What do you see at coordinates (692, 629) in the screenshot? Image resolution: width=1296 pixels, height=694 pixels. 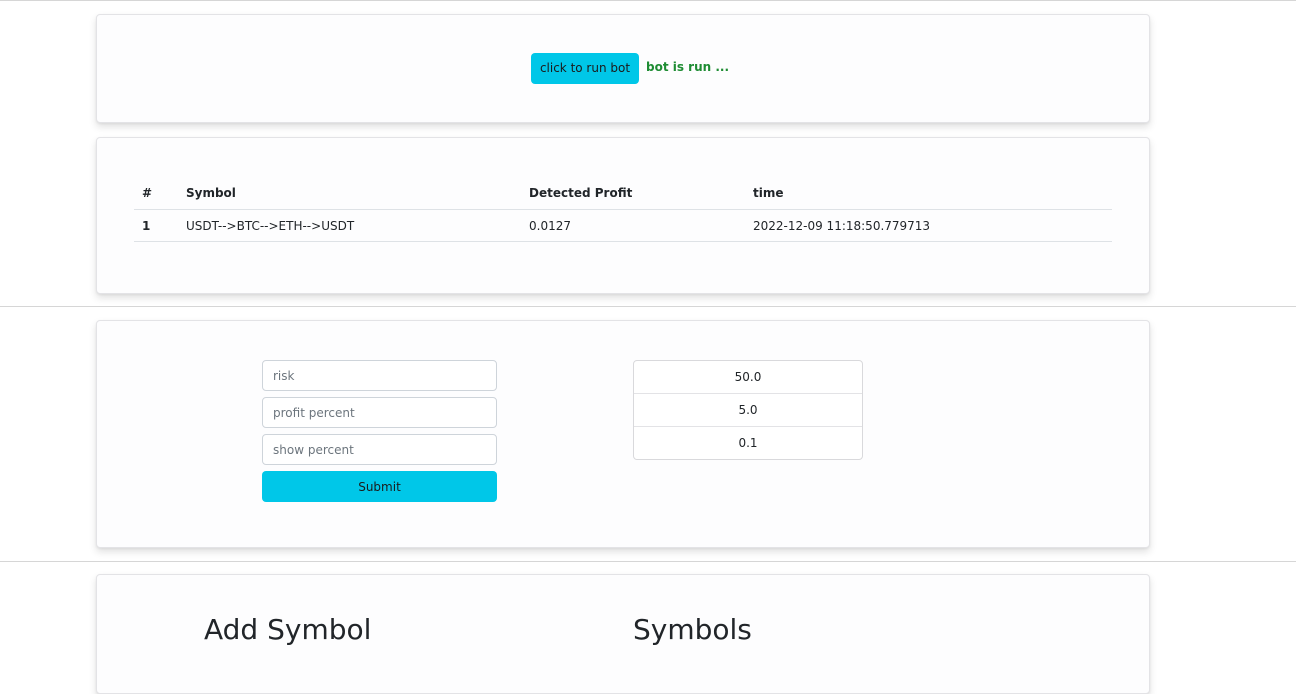 I see `symbols-heading: Symbols` at bounding box center [692, 629].